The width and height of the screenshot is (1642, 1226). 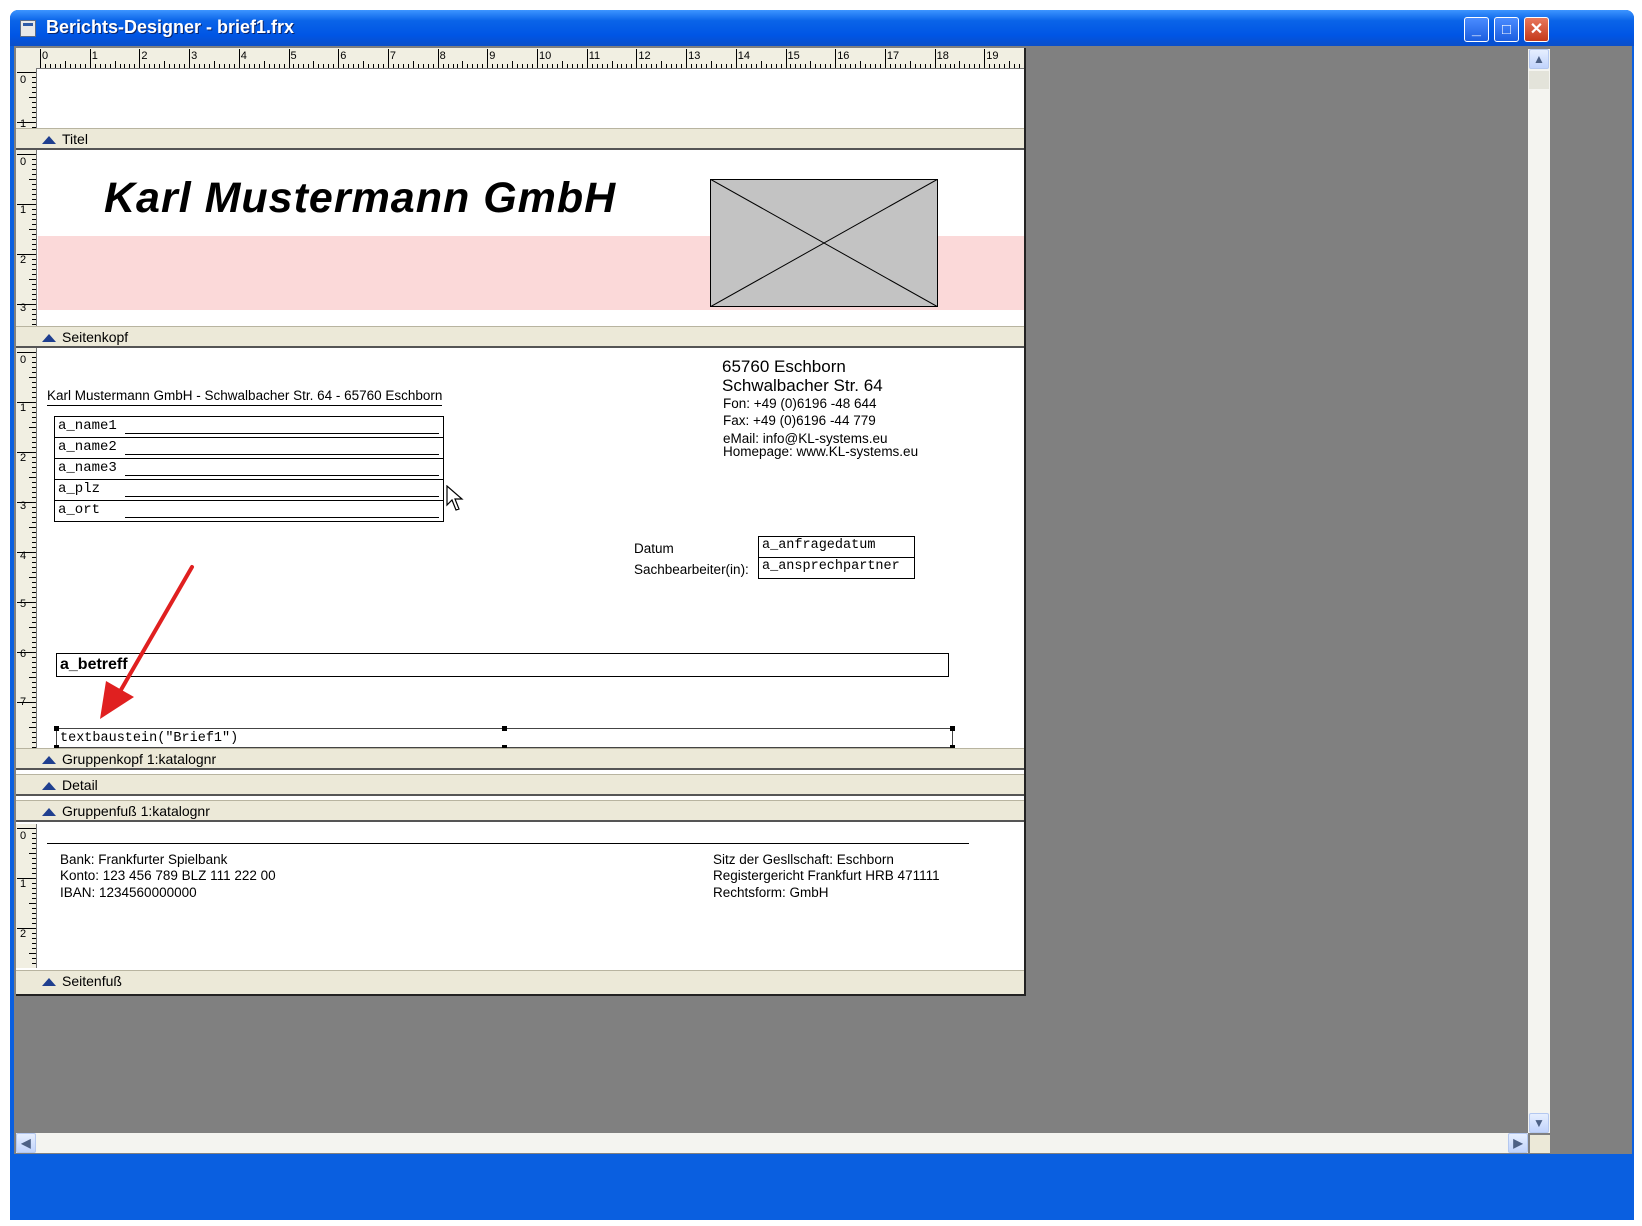 I want to click on maximize-button: □, so click(x=1506, y=29).